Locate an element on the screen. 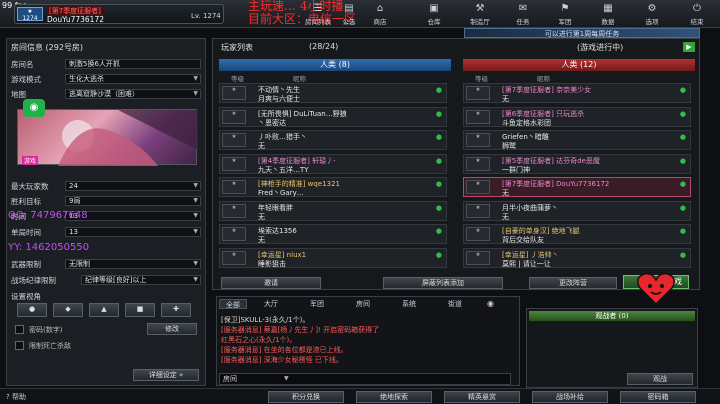 The height and width of the screenshot is (404, 720). player-slot: ★ [神枪手的精准] wqe1321 Fred丶Gary… ● is located at coordinates (333, 187).